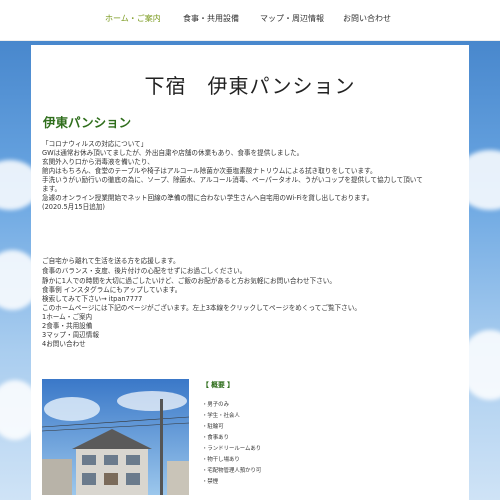 Image resolution: width=500 pixels, height=500 pixels. What do you see at coordinates (218, 385) in the screenshot?
I see `overview-title: 【 概要 】` at bounding box center [218, 385].